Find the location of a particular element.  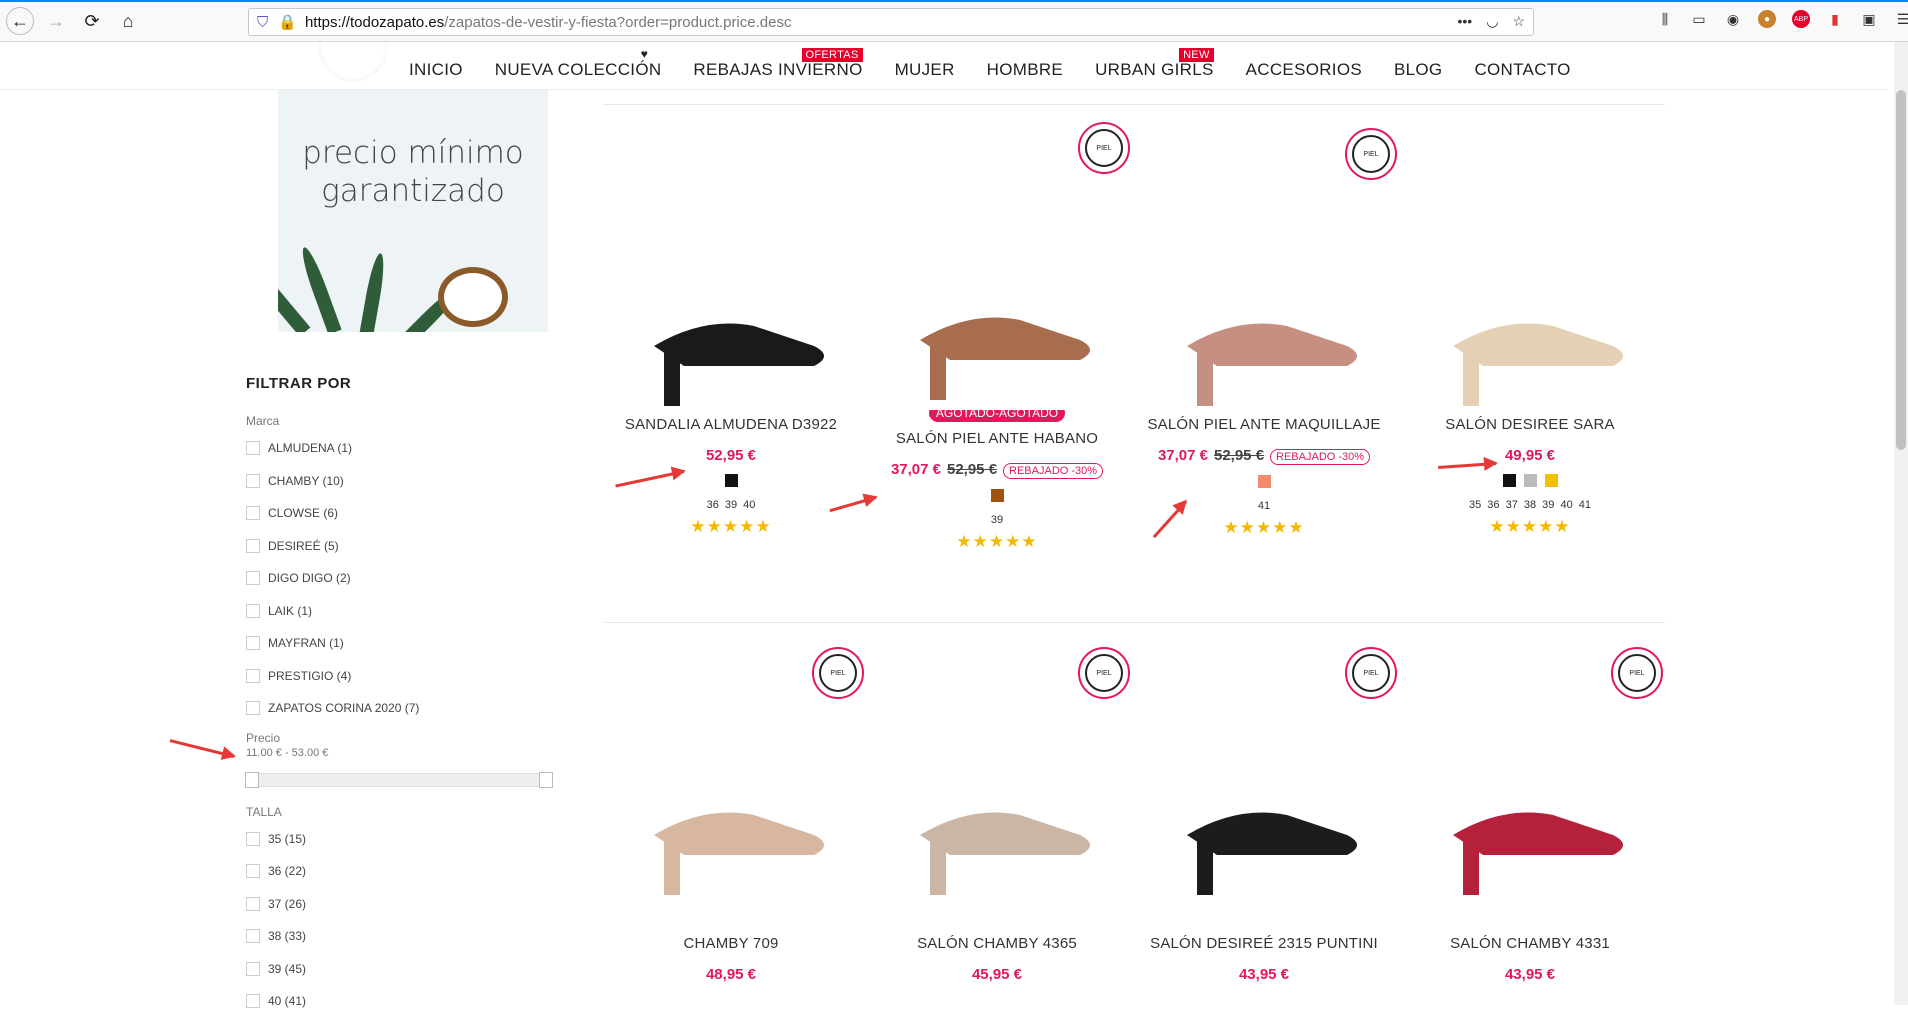

product-name: SALÓN CHAMBY 4331 is located at coordinates (1530, 943).